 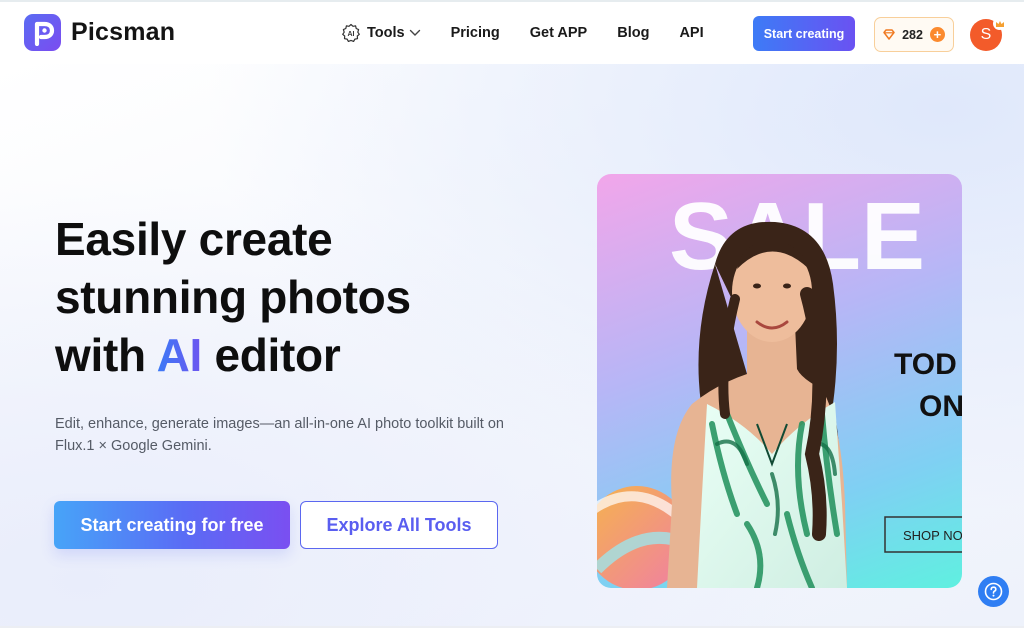 I want to click on hero-title-suffix: editor, so click(x=271, y=355).